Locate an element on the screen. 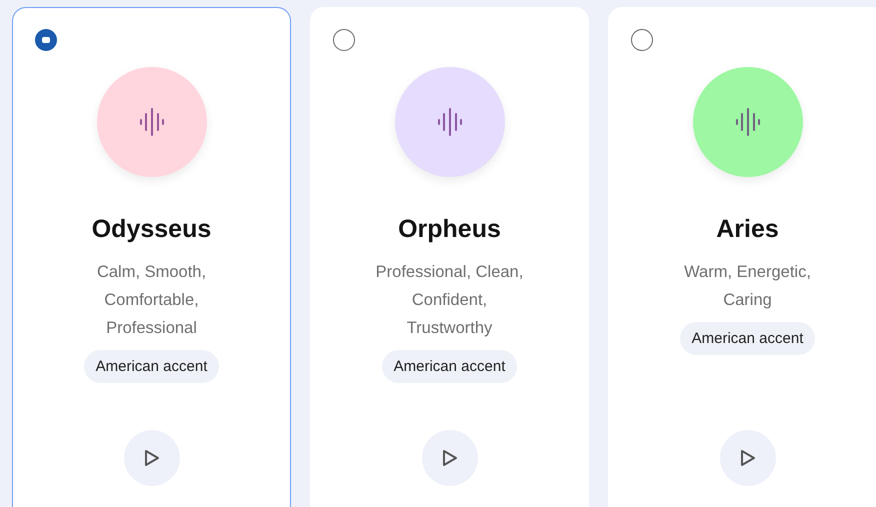 Image resolution: width=876 pixels, height=507 pixels. voice-name: Orpheus is located at coordinates (449, 229).